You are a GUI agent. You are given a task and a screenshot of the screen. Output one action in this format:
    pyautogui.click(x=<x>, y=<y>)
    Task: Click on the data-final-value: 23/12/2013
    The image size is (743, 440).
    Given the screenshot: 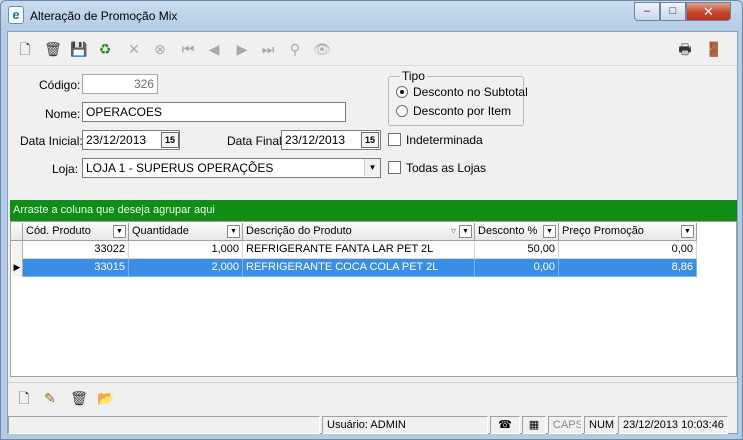 What is the action you would take?
    pyautogui.click(x=315, y=140)
    